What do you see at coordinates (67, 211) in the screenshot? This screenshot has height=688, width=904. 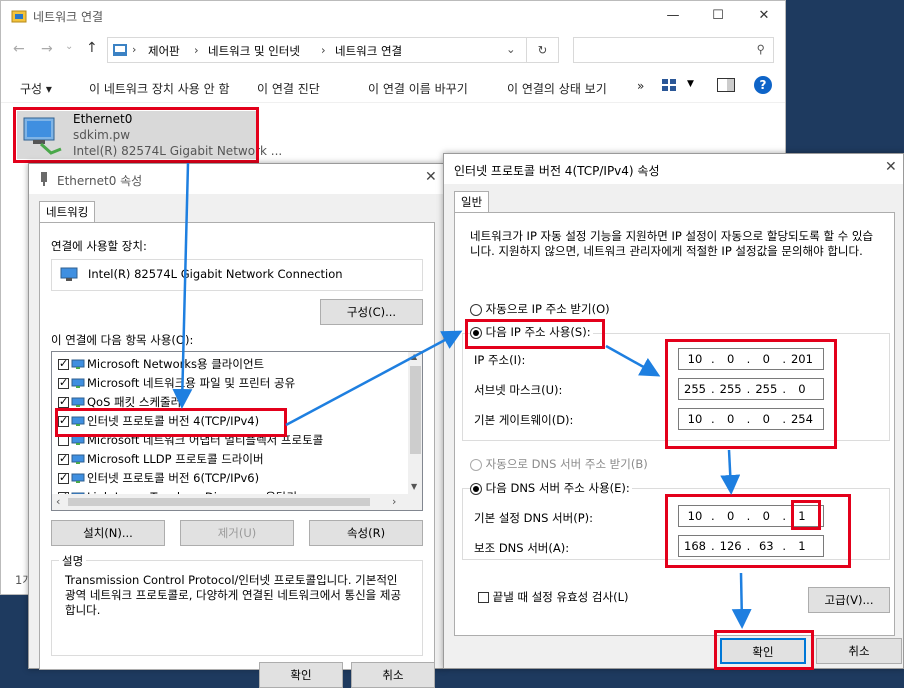 I see `tab-networking: 네트워킹` at bounding box center [67, 211].